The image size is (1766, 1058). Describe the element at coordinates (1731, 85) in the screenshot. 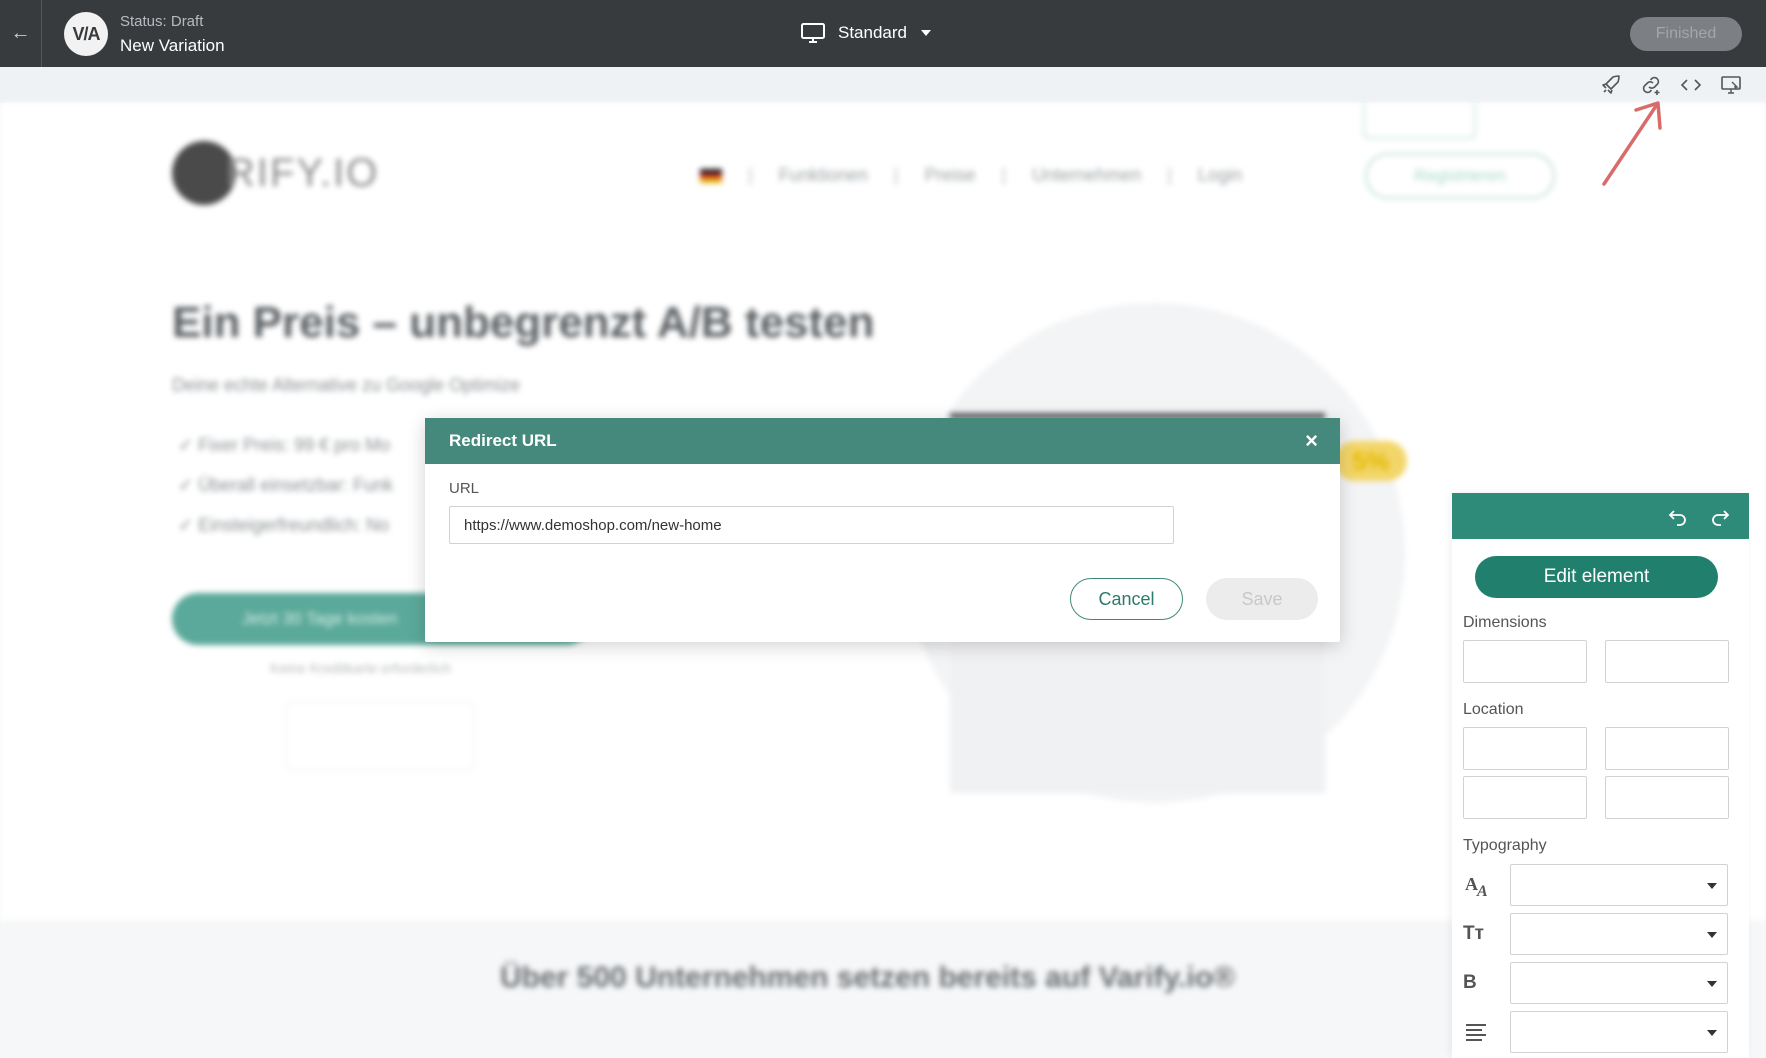

I see `preview-icon` at that location.